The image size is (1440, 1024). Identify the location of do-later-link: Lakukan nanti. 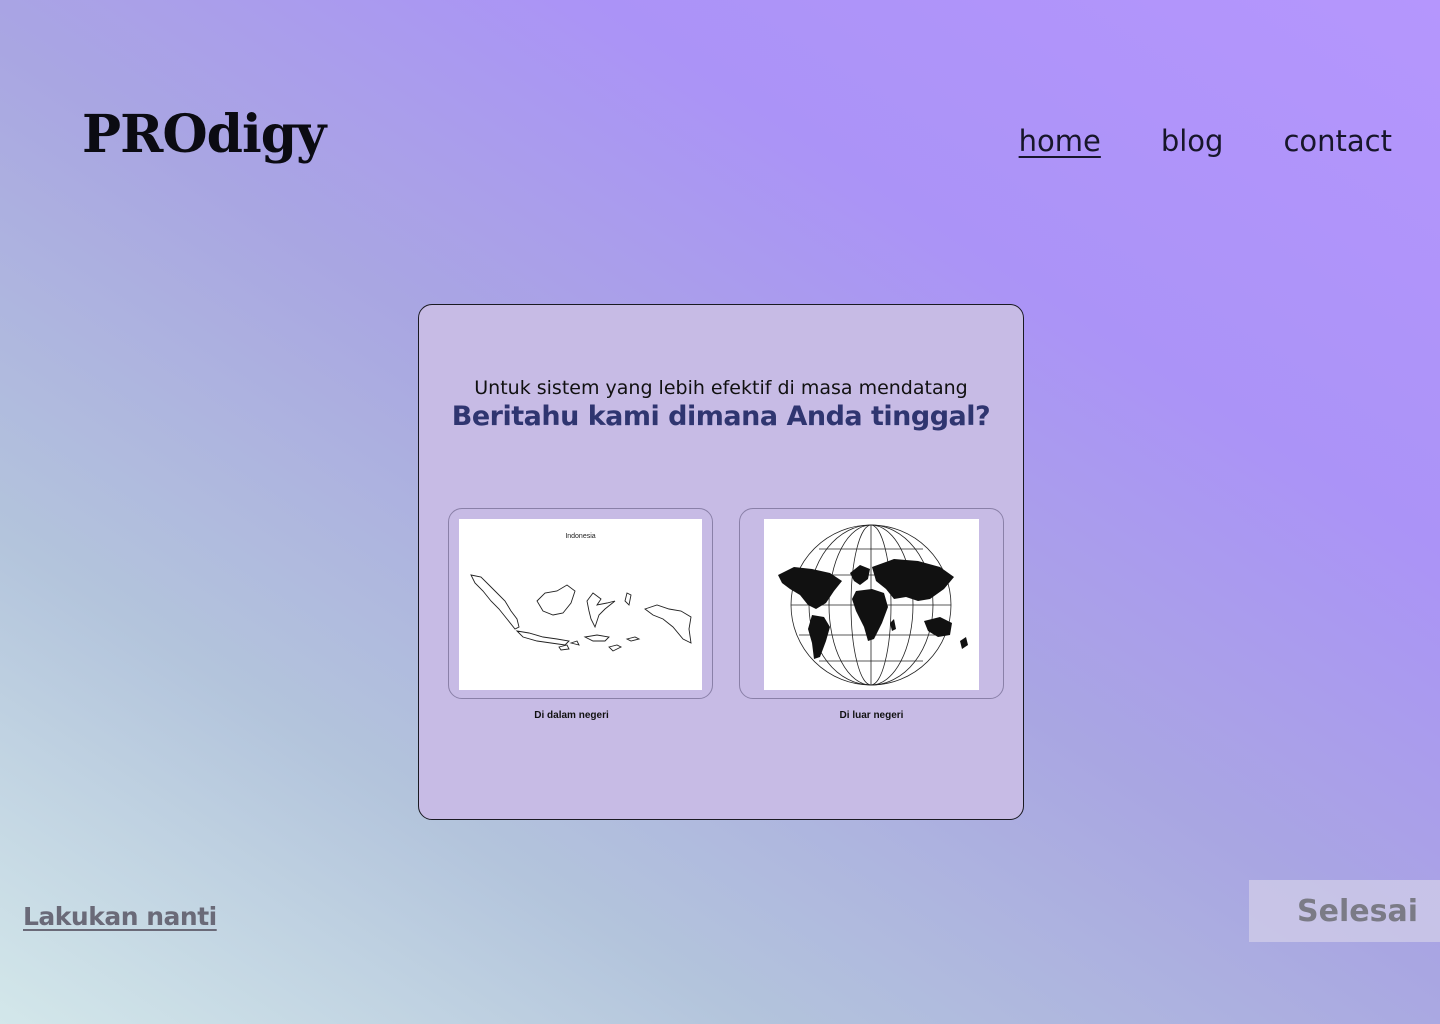
(120, 916).